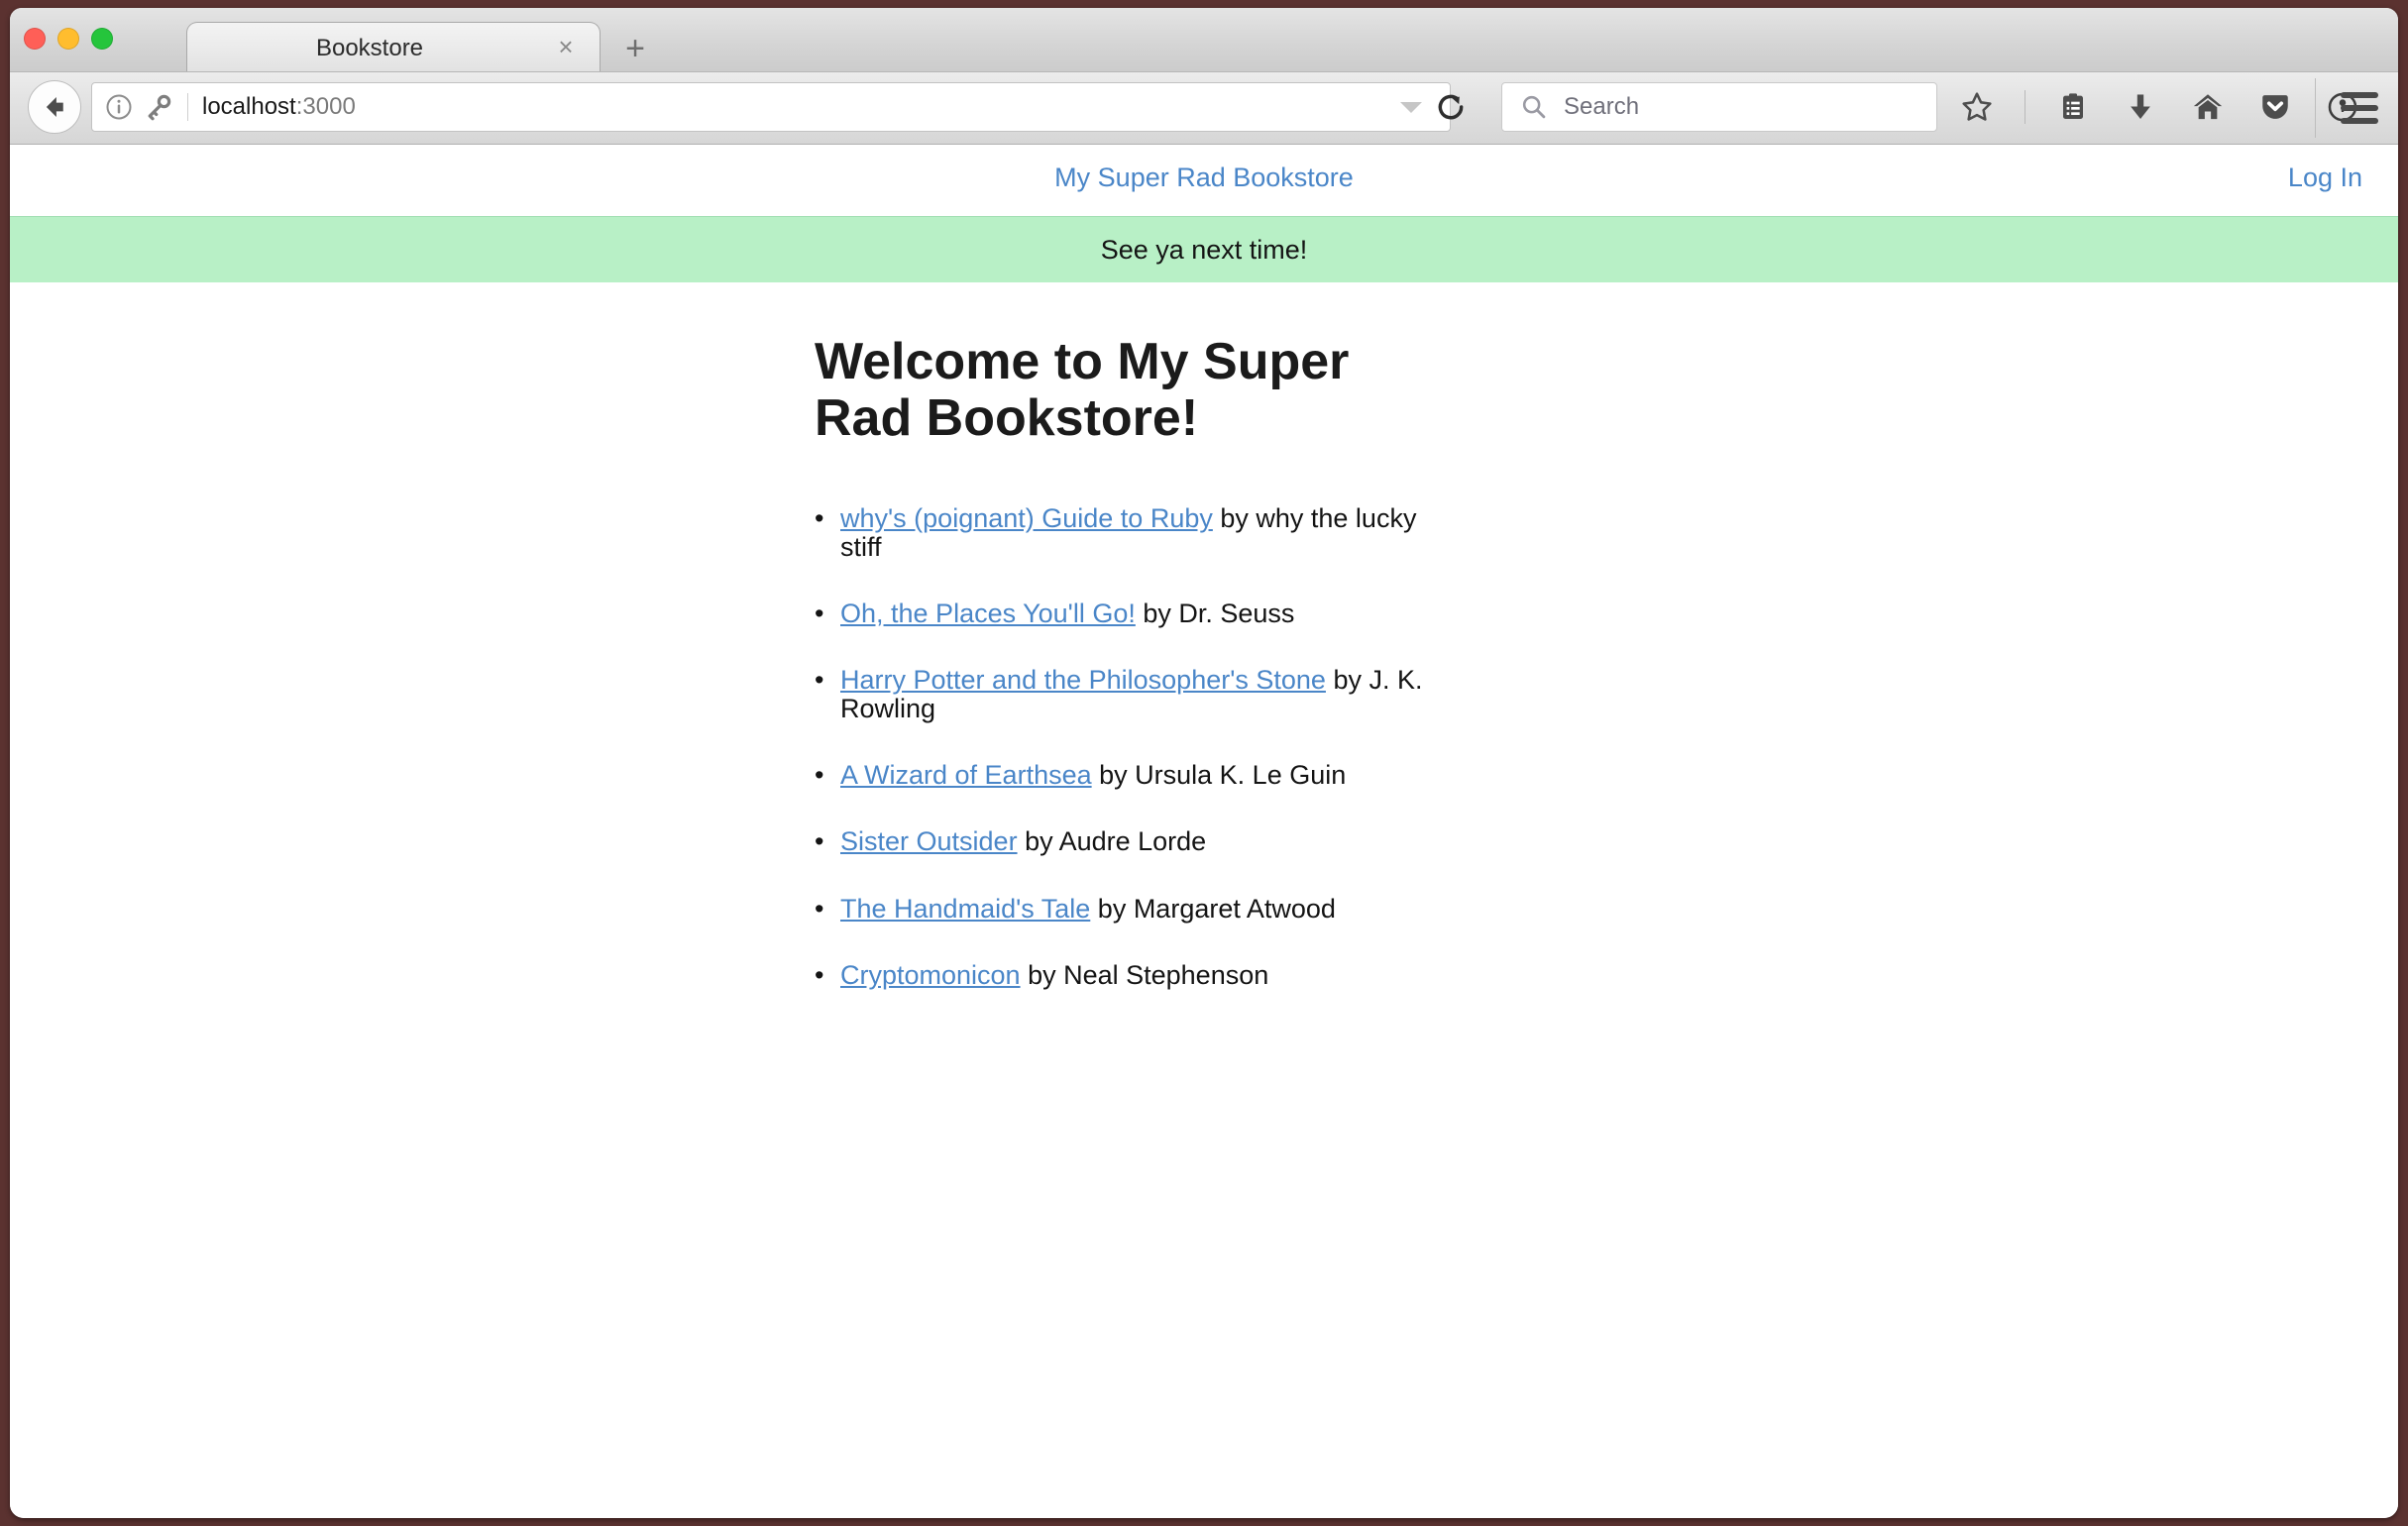  Describe the element at coordinates (1411, 107) in the screenshot. I see `chevron-down-icon` at that location.